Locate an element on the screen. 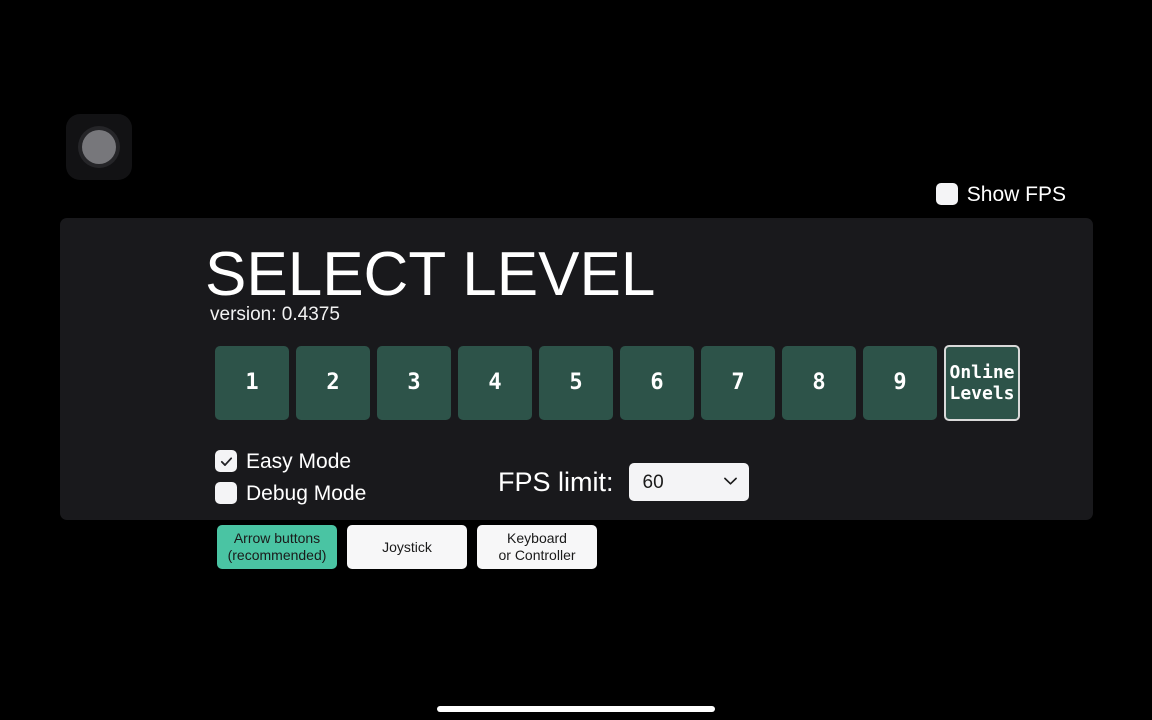 This screenshot has width=1152, height=720. home-indicator is located at coordinates (576, 709).